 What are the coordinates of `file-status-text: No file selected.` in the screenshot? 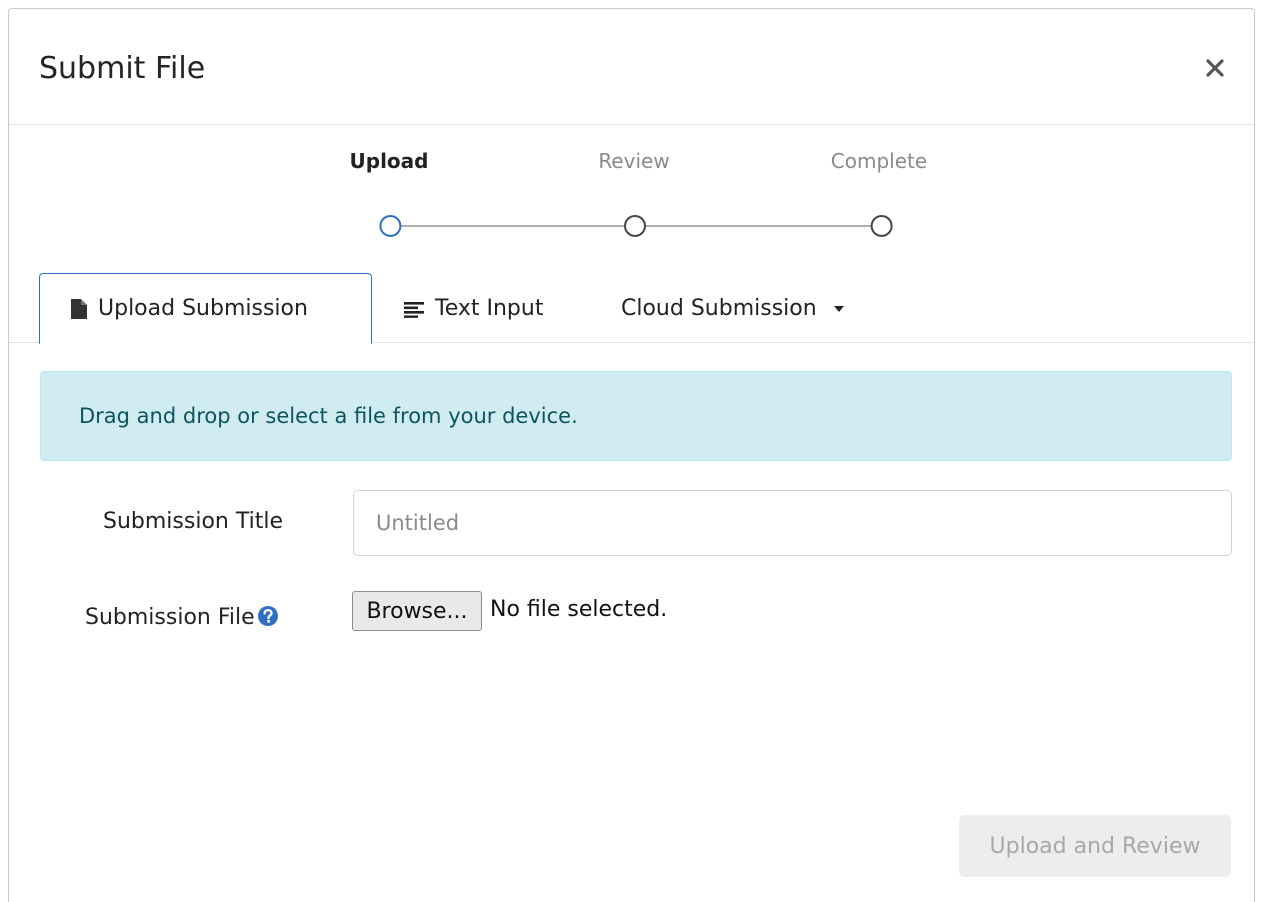 It's located at (579, 609).